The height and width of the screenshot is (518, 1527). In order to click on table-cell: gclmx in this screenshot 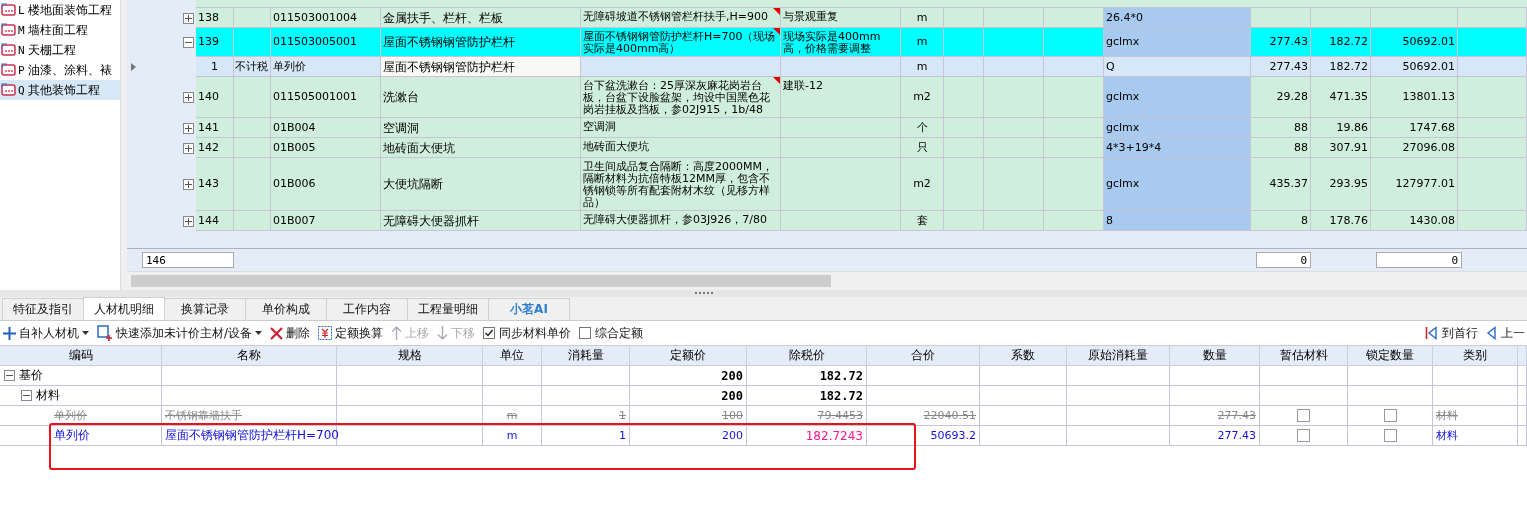, I will do `click(1177, 42)`.